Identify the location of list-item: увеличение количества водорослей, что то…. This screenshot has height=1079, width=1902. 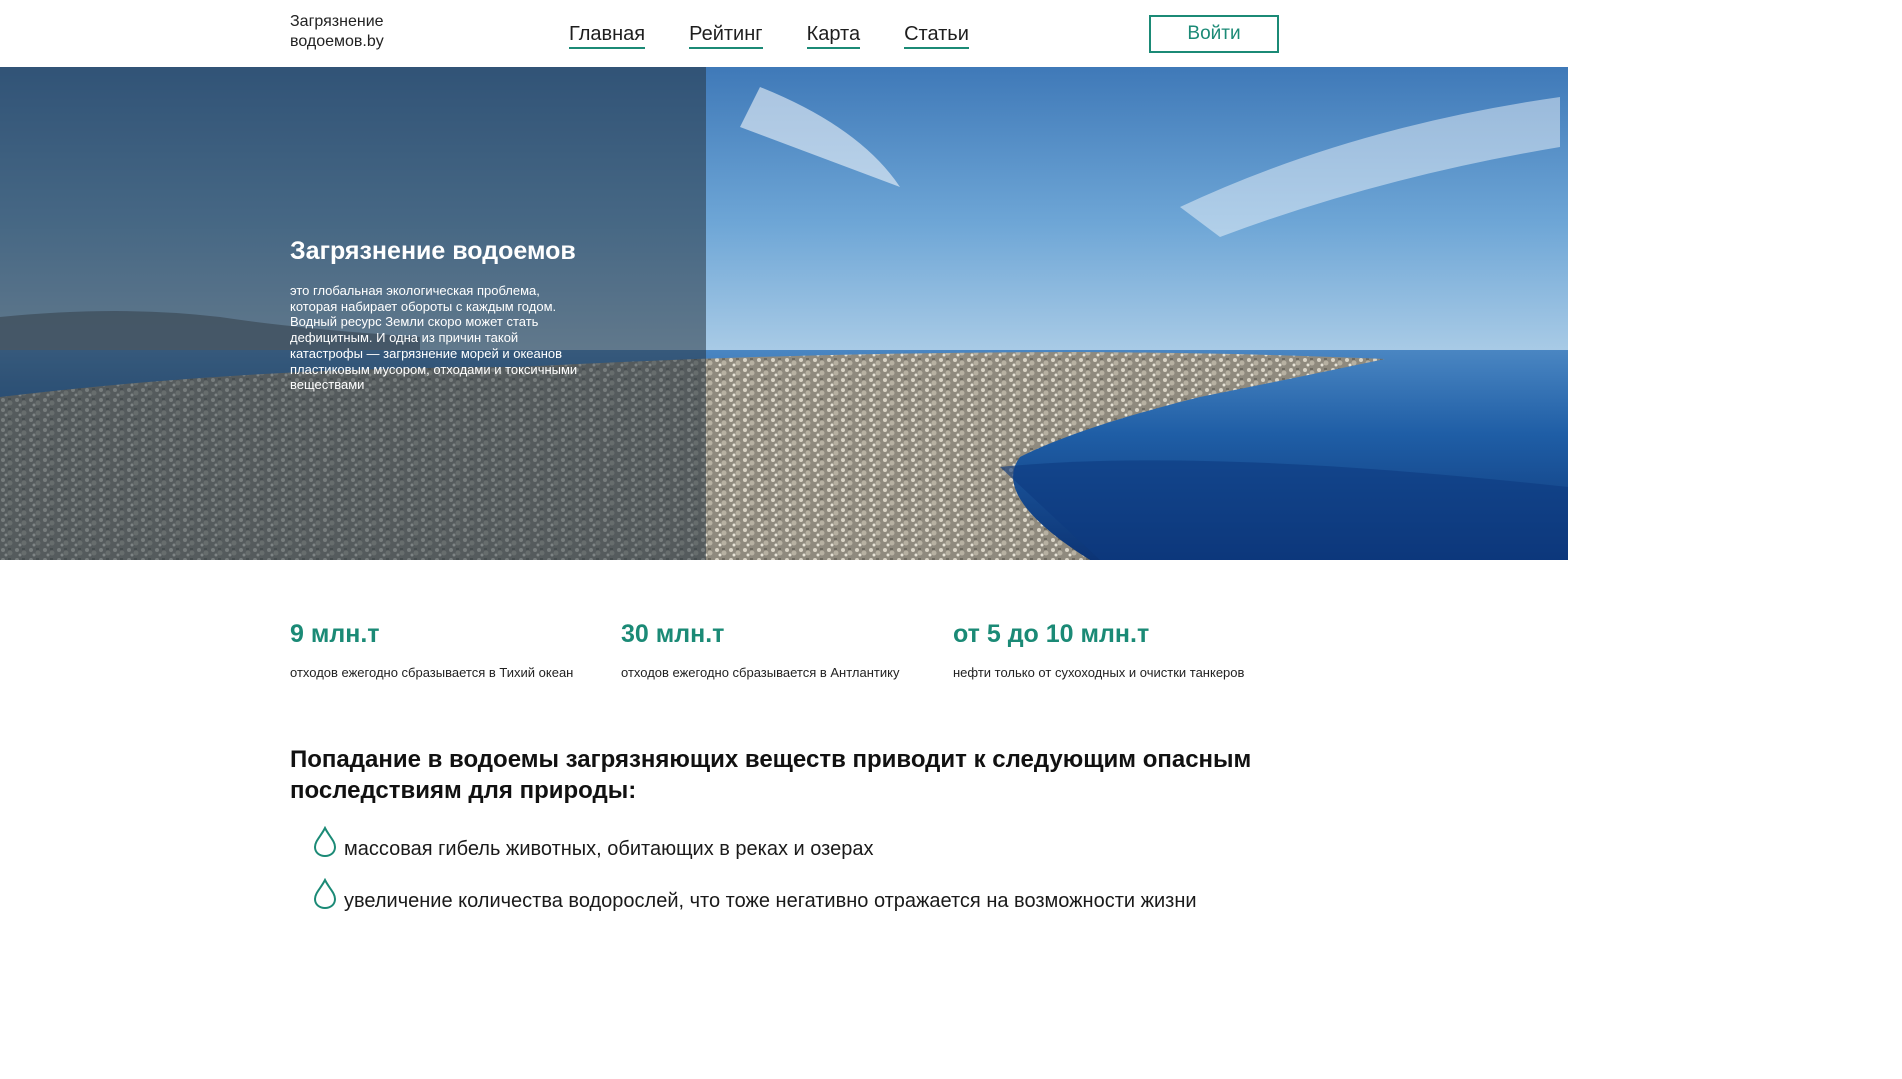
(792, 904).